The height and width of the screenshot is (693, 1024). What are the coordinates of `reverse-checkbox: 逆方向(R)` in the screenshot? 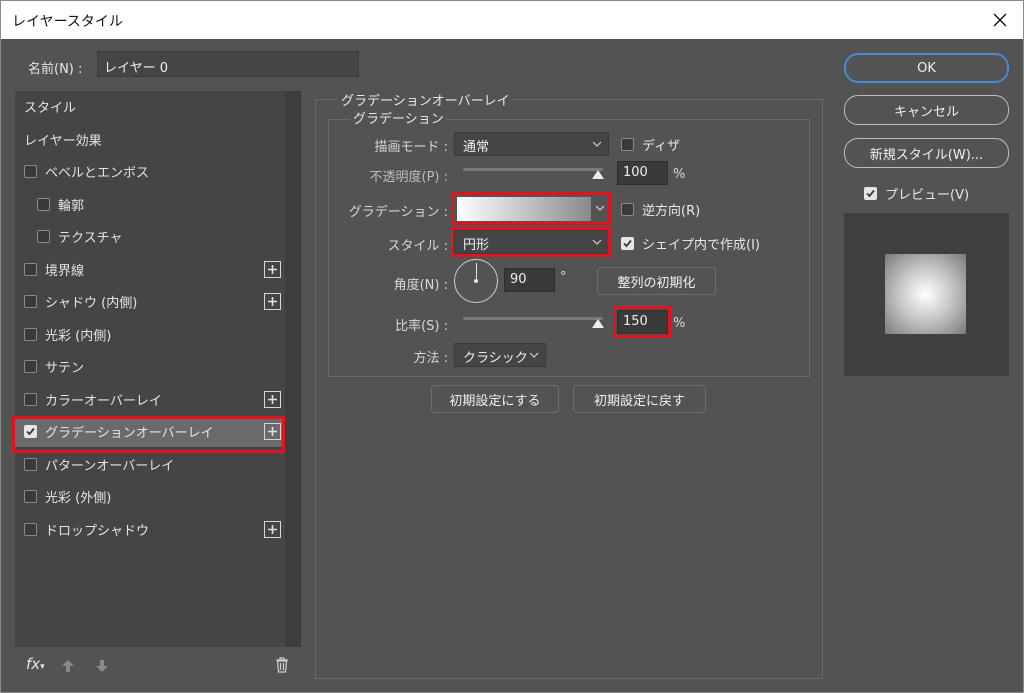 It's located at (660, 209).